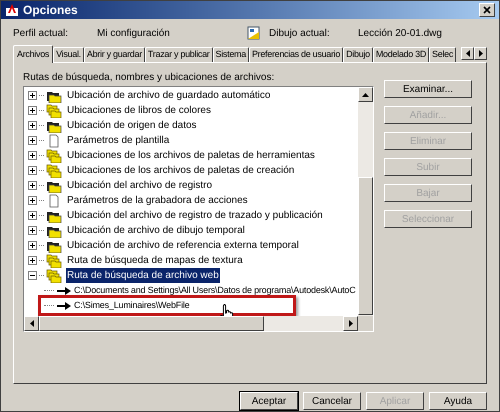  I want to click on app-logo-icon, so click(12, 10).